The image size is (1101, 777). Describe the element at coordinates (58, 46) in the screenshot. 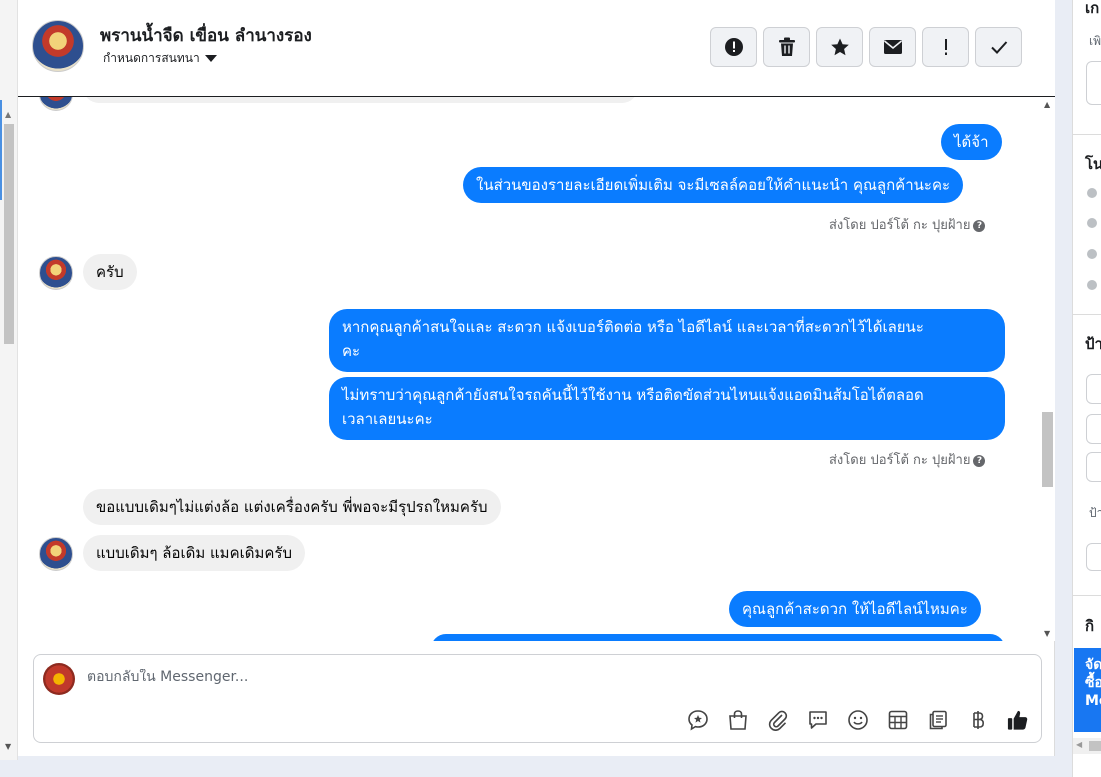

I see `contact-avatar` at that location.